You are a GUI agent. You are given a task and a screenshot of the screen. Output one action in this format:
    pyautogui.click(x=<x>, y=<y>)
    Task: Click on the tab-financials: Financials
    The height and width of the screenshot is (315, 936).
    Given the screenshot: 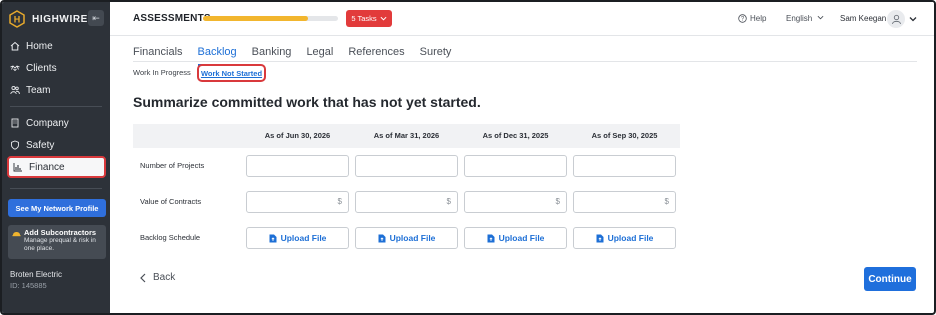 What is the action you would take?
    pyautogui.click(x=158, y=54)
    